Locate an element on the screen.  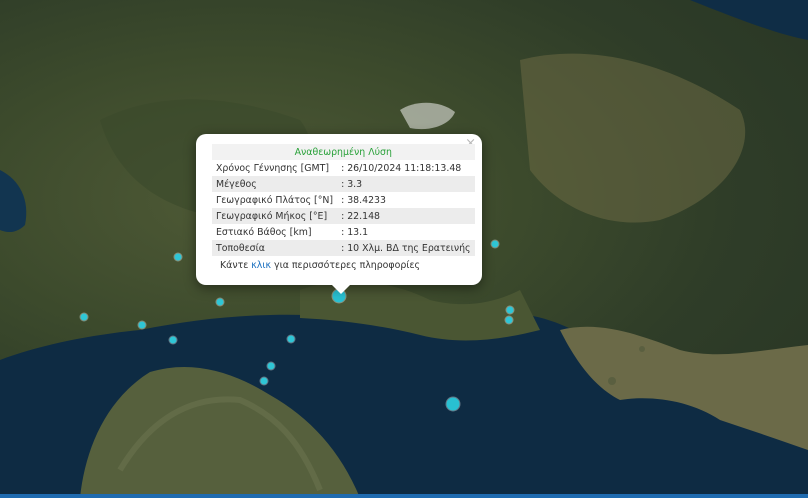
more-prefix: Κάντε is located at coordinates (236, 265).